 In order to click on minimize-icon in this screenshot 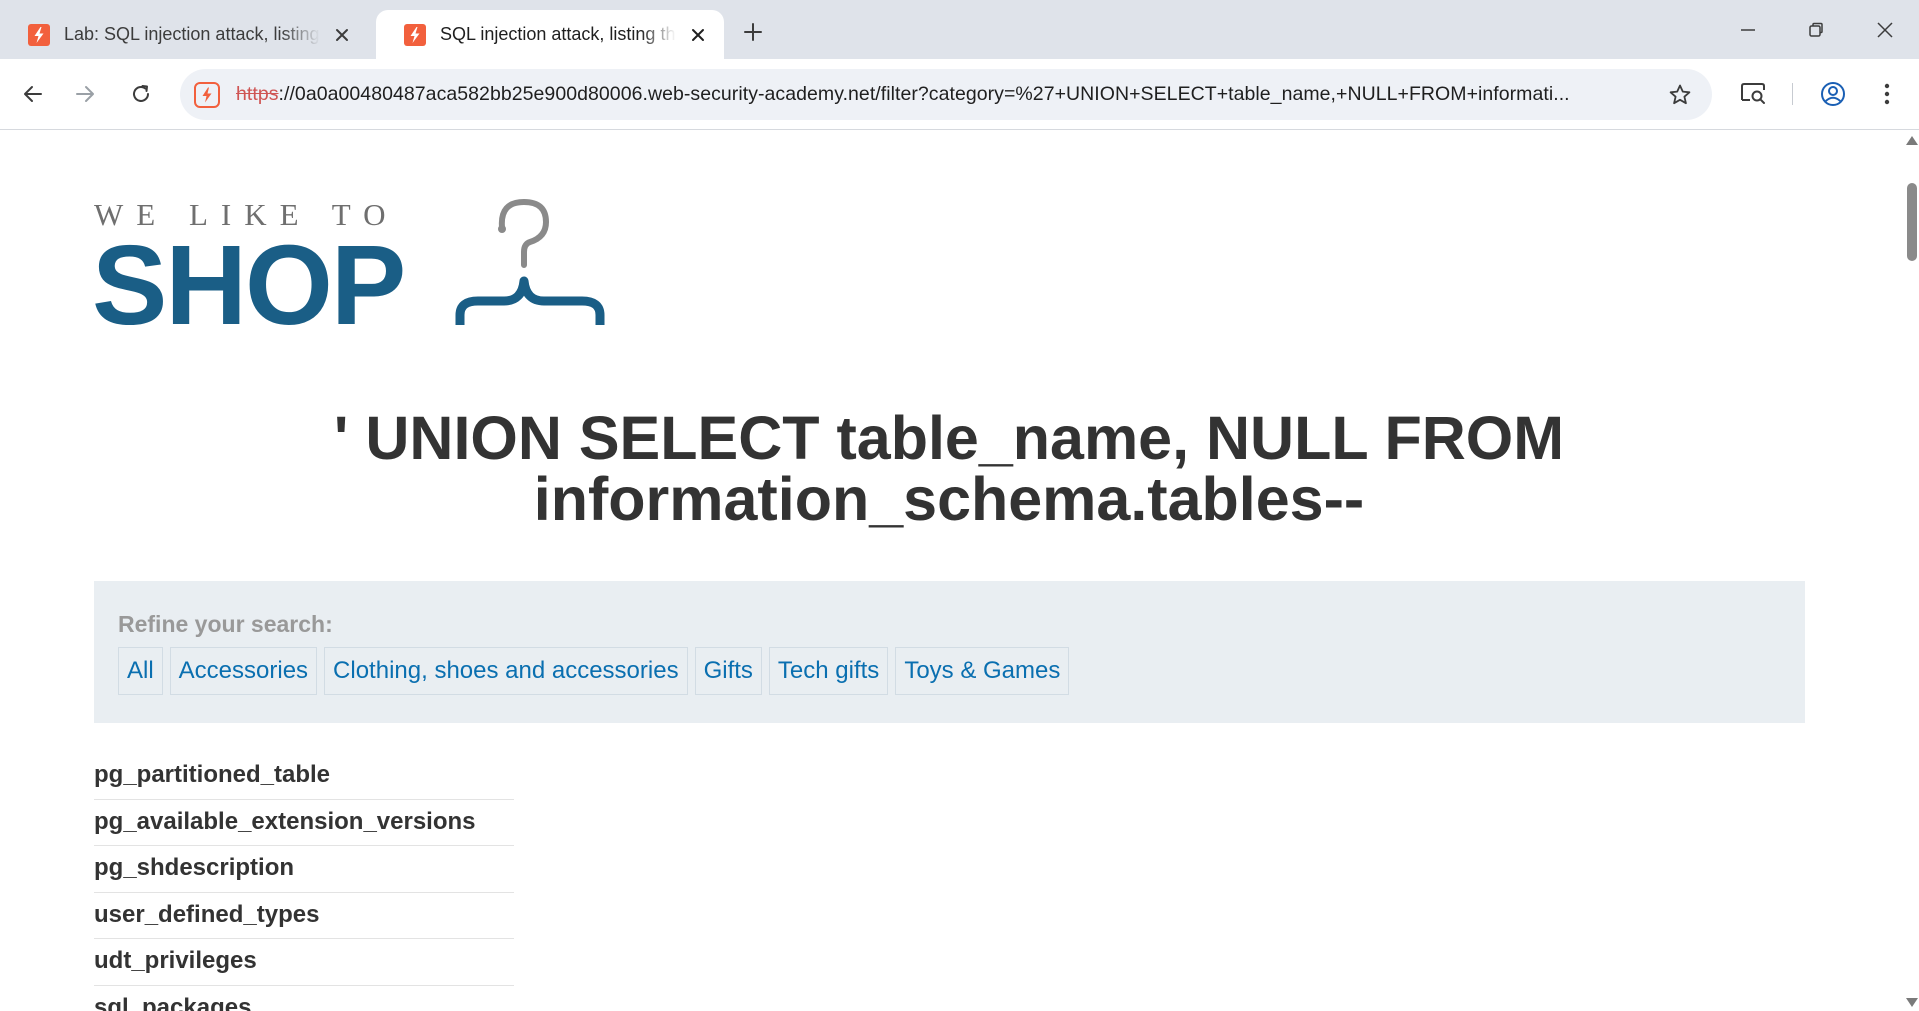, I will do `click(1748, 30)`.